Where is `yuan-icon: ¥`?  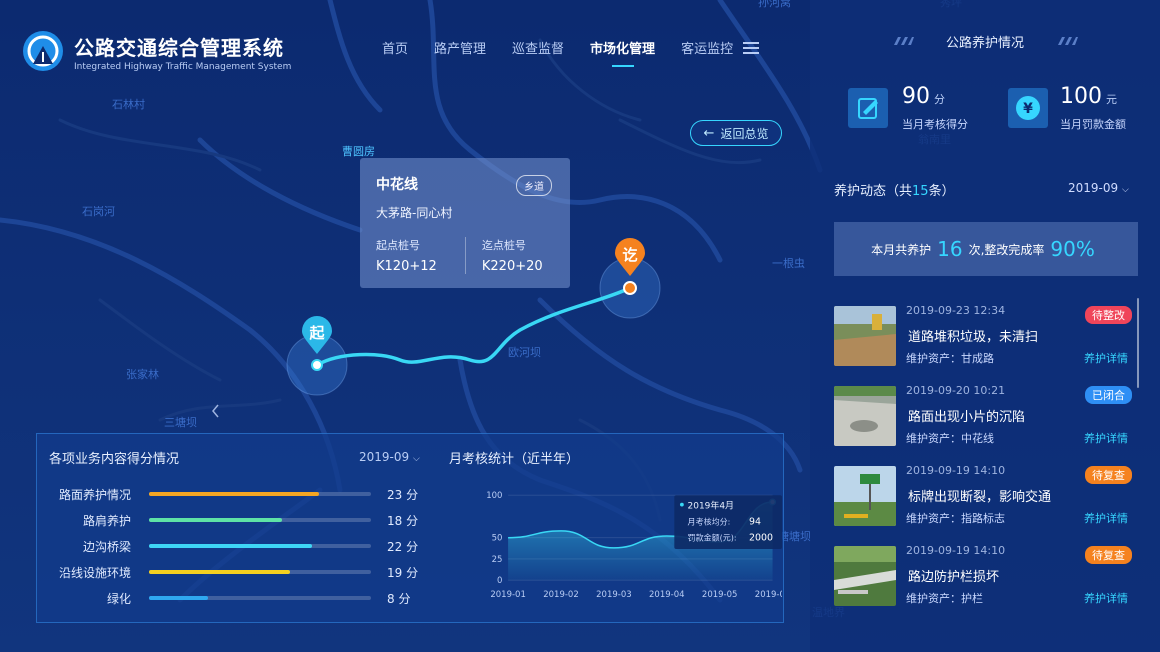
yuan-icon: ¥ is located at coordinates (1028, 108).